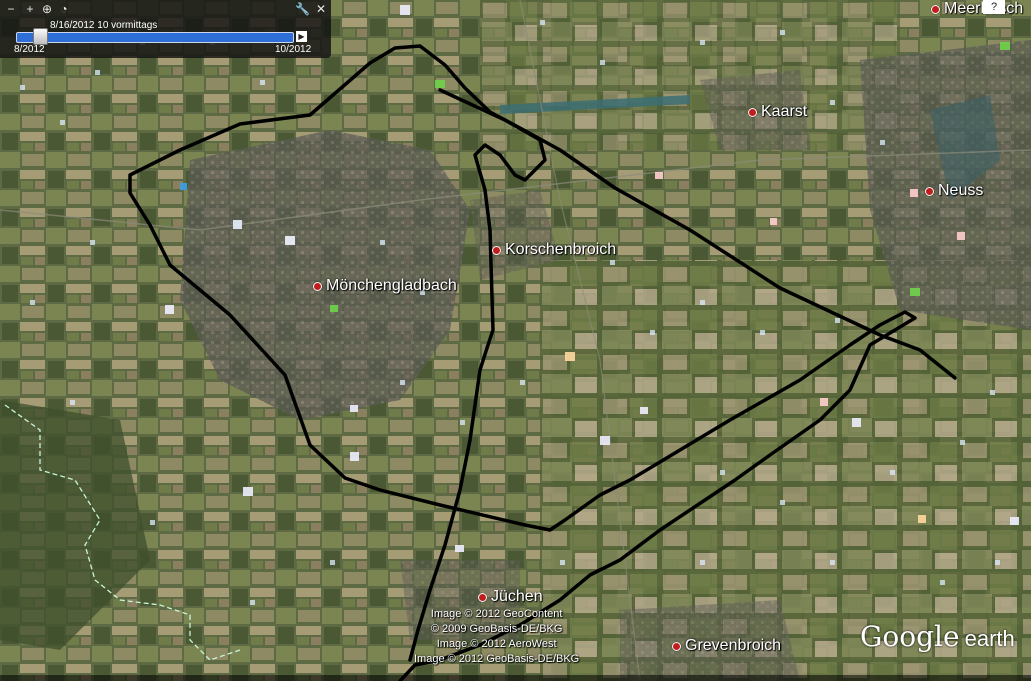  I want to click on time-range-start: 8/2012, so click(29, 49).